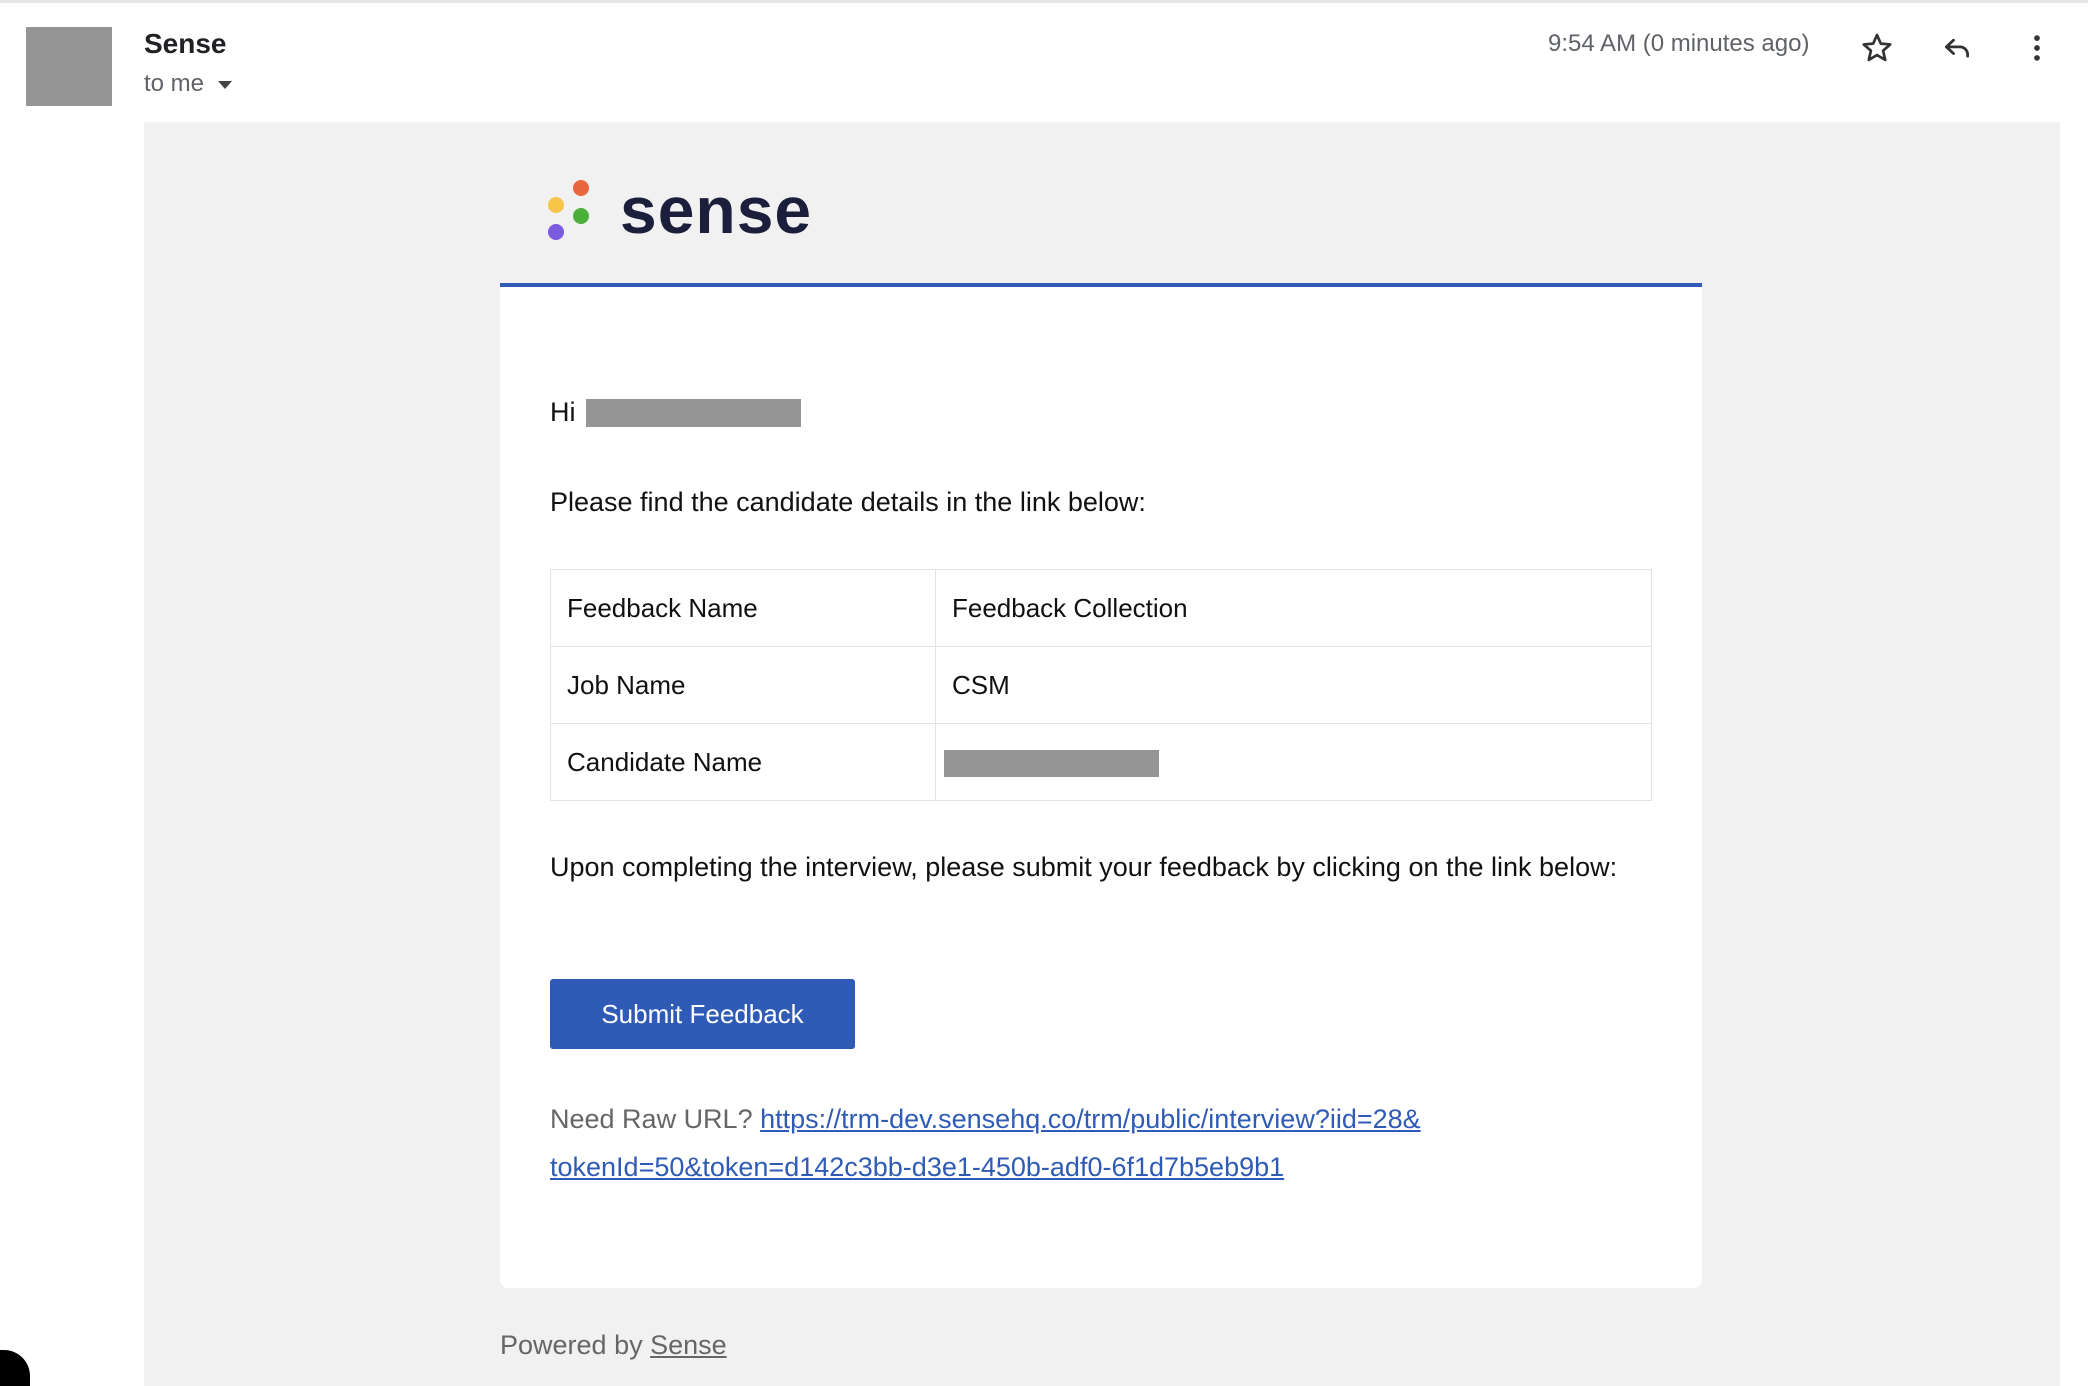 The image size is (2088, 1386). I want to click on star-button, so click(1877, 48).